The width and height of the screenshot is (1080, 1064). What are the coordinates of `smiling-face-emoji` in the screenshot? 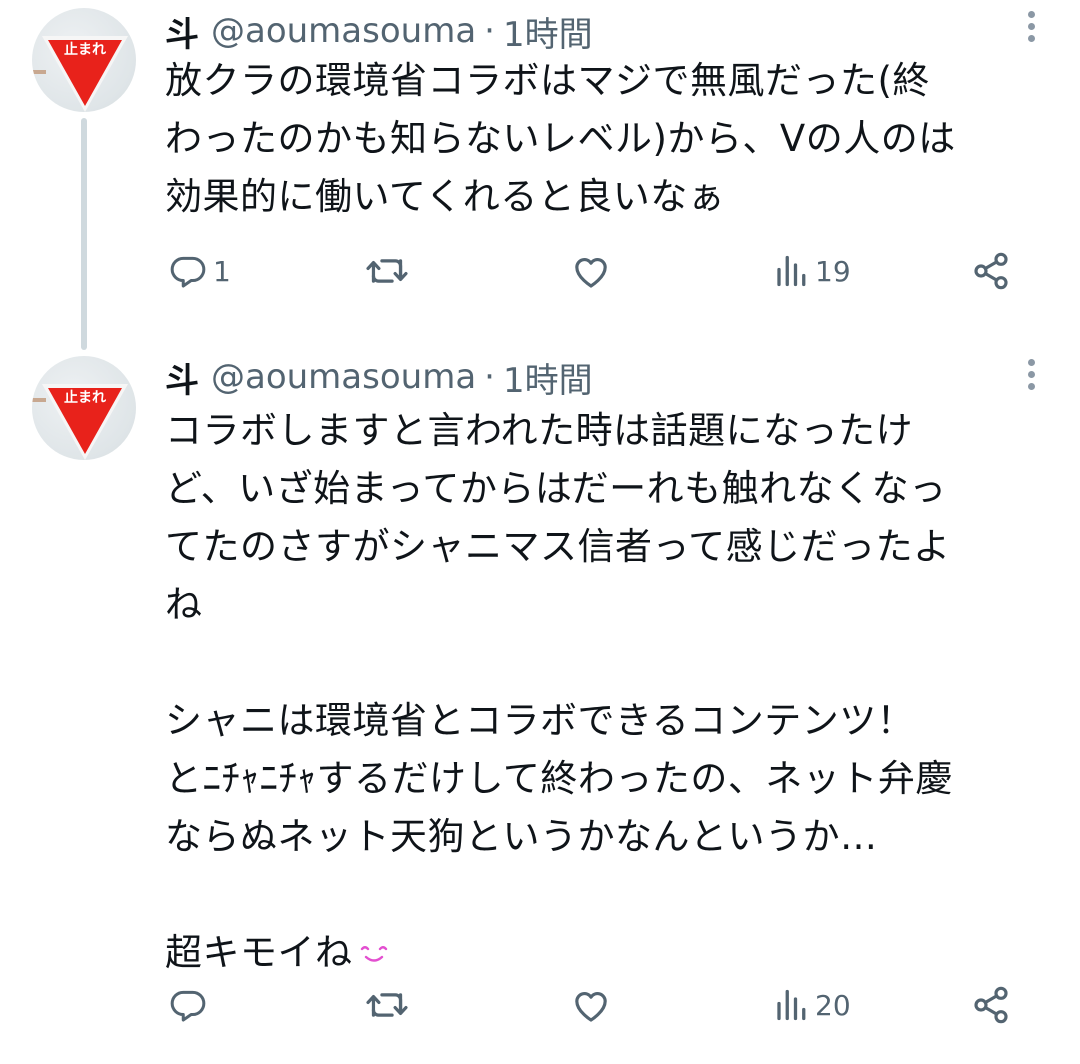 It's located at (374, 955).